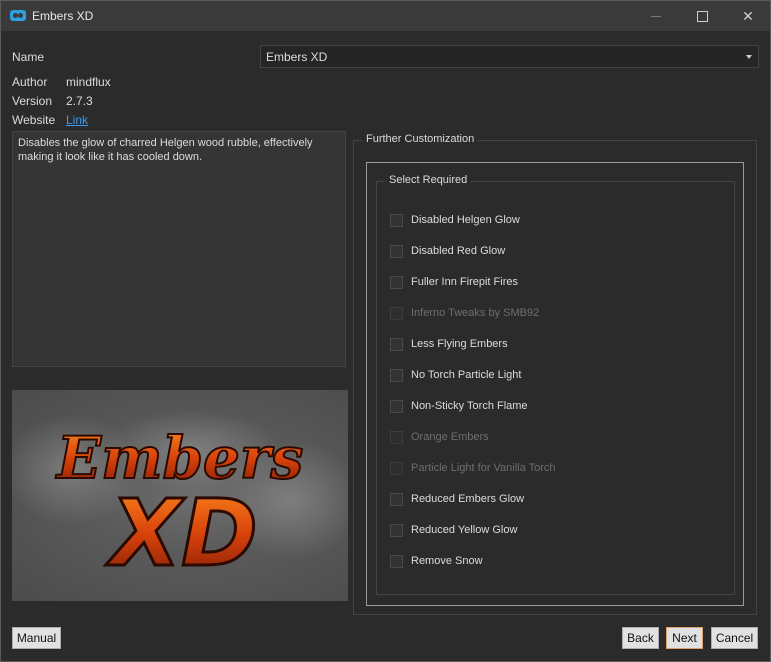 This screenshot has height=662, width=771. I want to click on option-label: Disabled Helgen Glow, so click(465, 220).